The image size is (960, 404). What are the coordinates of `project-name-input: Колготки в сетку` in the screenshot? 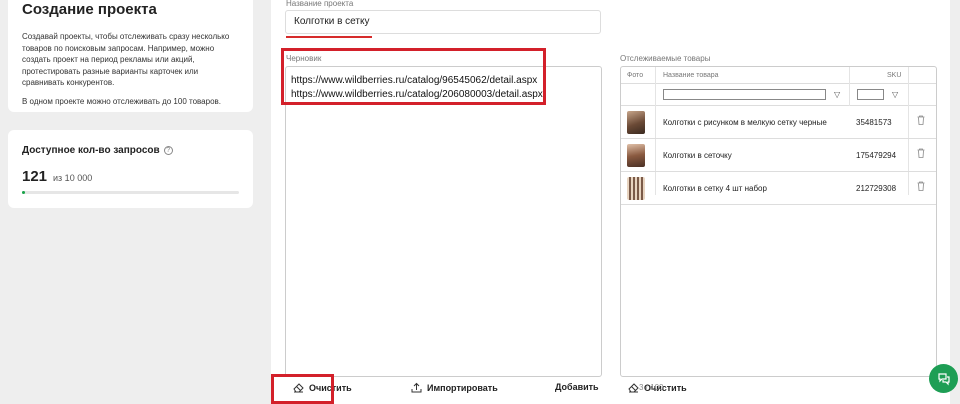 It's located at (443, 22).